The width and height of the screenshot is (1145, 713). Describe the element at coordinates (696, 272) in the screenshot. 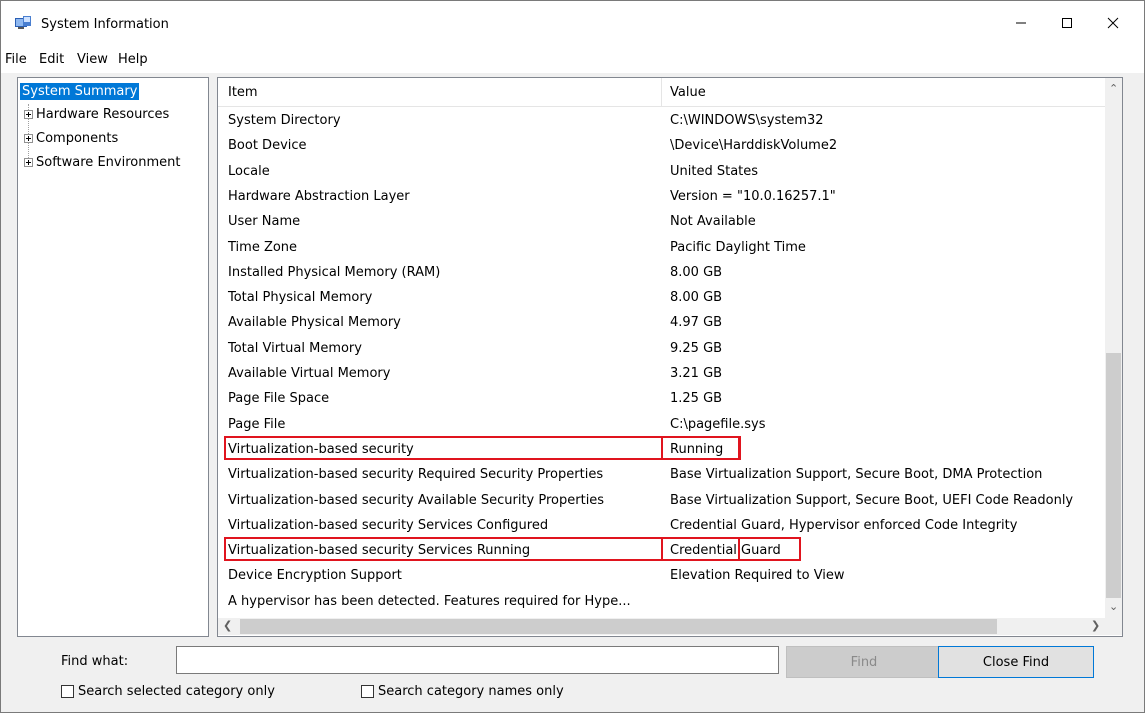

I see `row-value-cell: 8.00 GB` at that location.